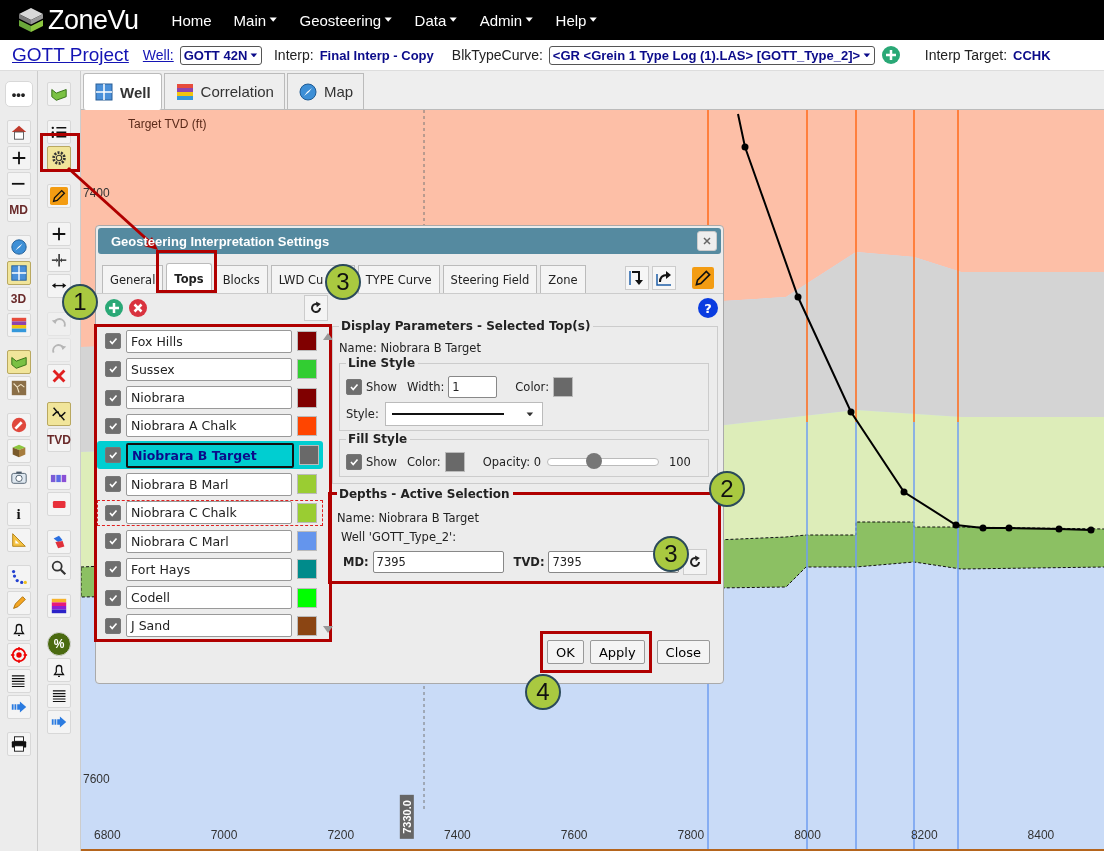  What do you see at coordinates (328, 629) in the screenshot?
I see `scroll-down-icon` at bounding box center [328, 629].